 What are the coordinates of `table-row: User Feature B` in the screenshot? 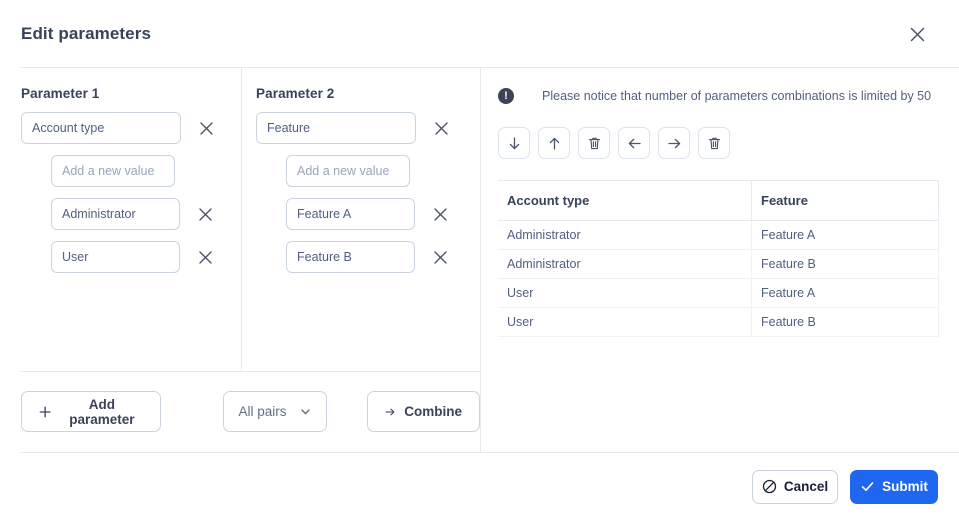 It's located at (718, 322).